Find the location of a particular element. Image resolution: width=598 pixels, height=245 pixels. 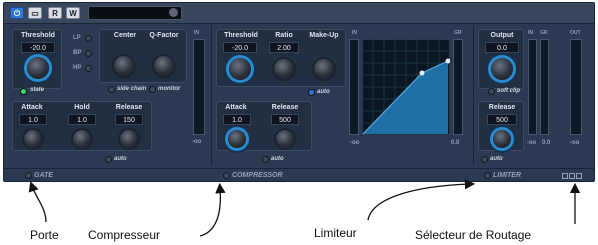

limiter-arrow is located at coordinates (421, 199).